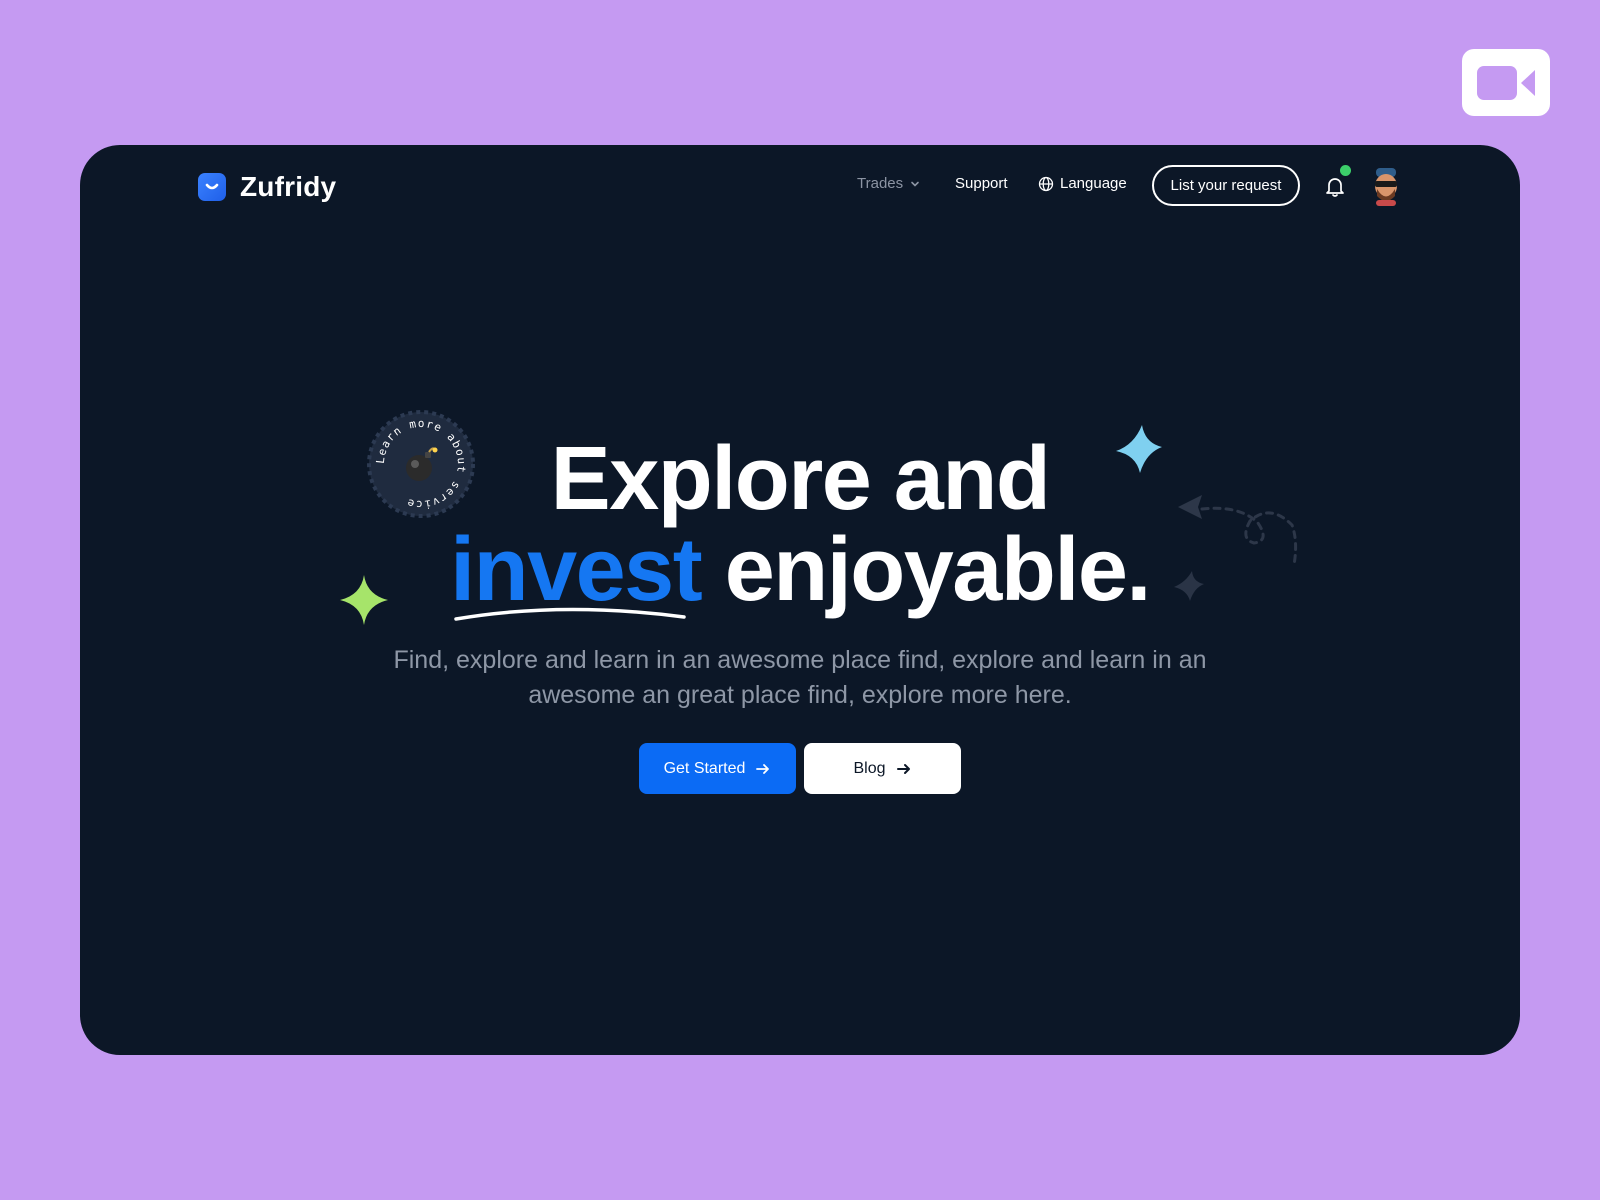 Image resolution: width=1600 pixels, height=1200 pixels. I want to click on video-camera-icon, so click(1506, 82).